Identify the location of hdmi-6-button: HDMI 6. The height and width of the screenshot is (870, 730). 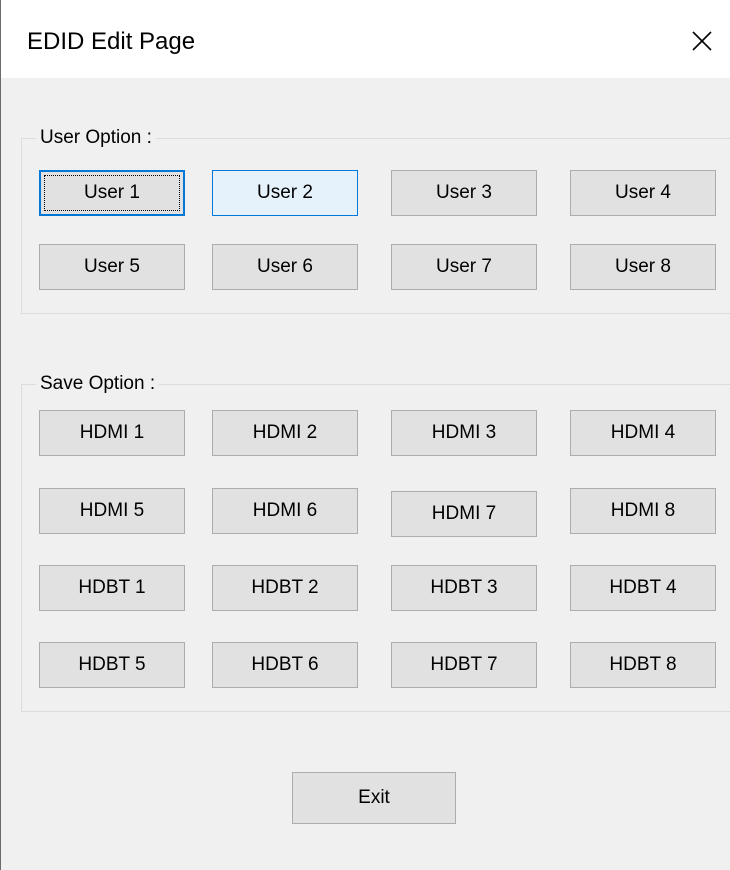
(285, 511).